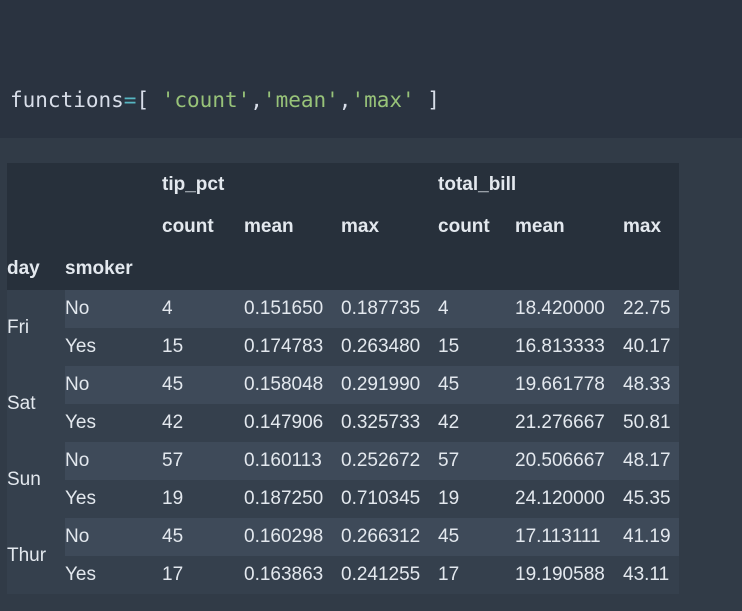 Image resolution: width=742 pixels, height=611 pixels. What do you see at coordinates (67, 100) in the screenshot?
I see `code-token: functions` at bounding box center [67, 100].